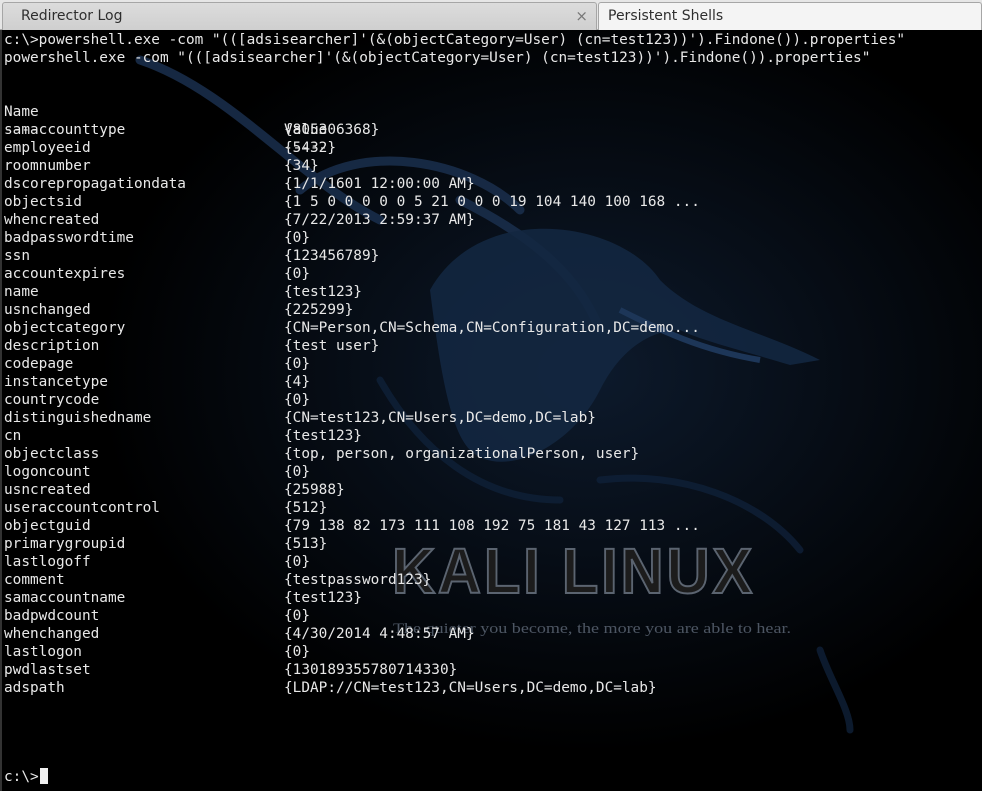  What do you see at coordinates (43, 202) in the screenshot?
I see `property-name: objectsid` at bounding box center [43, 202].